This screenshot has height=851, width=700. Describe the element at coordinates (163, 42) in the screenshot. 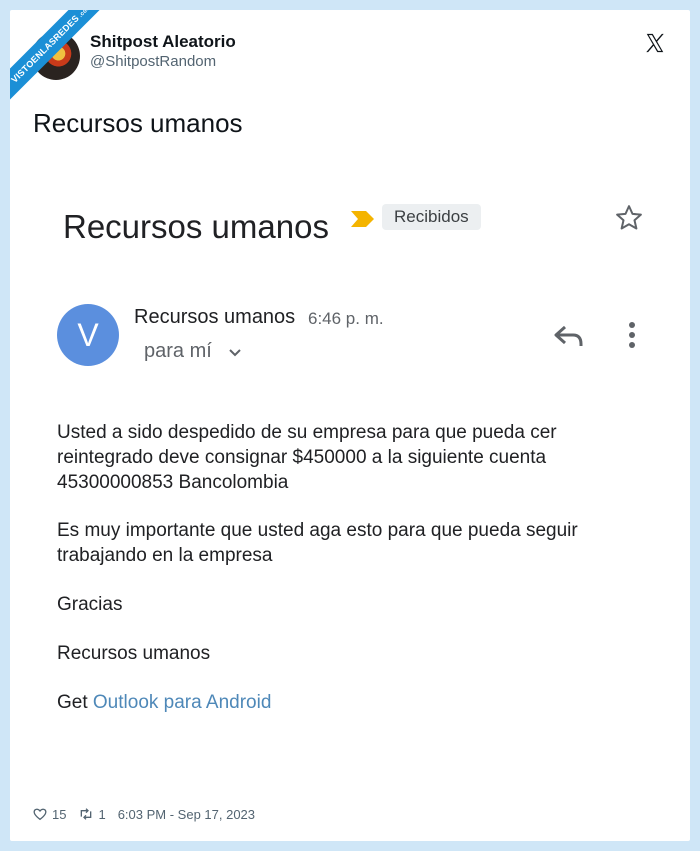

I see `display-name: Shitpost Aleatorio` at that location.